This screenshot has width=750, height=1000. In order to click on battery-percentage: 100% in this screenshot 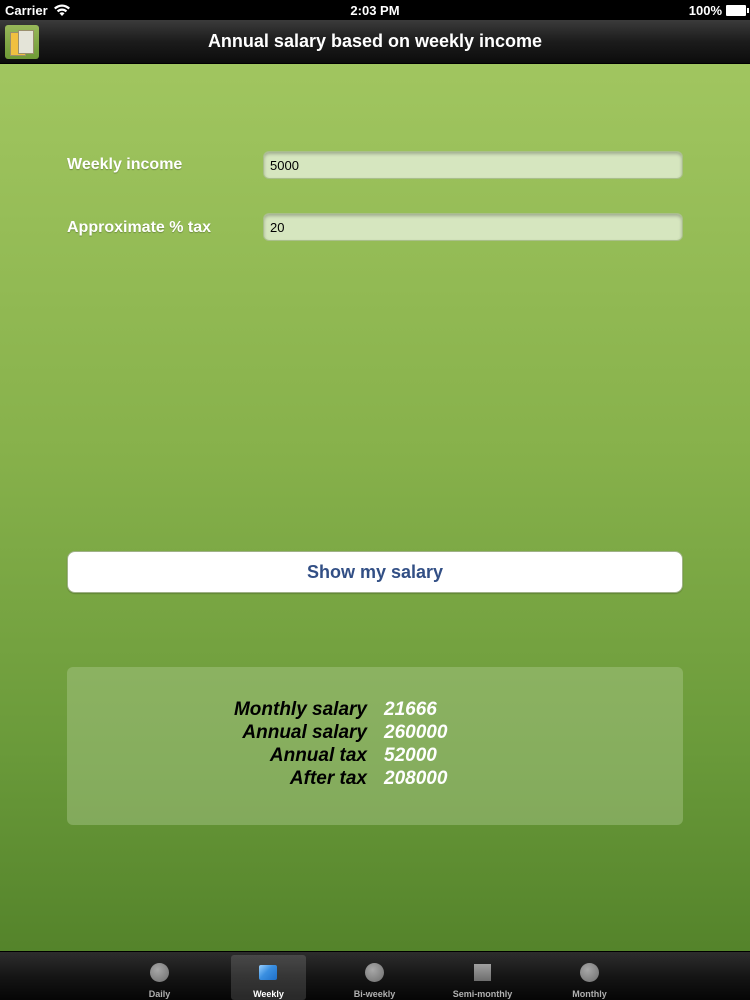, I will do `click(705, 10)`.